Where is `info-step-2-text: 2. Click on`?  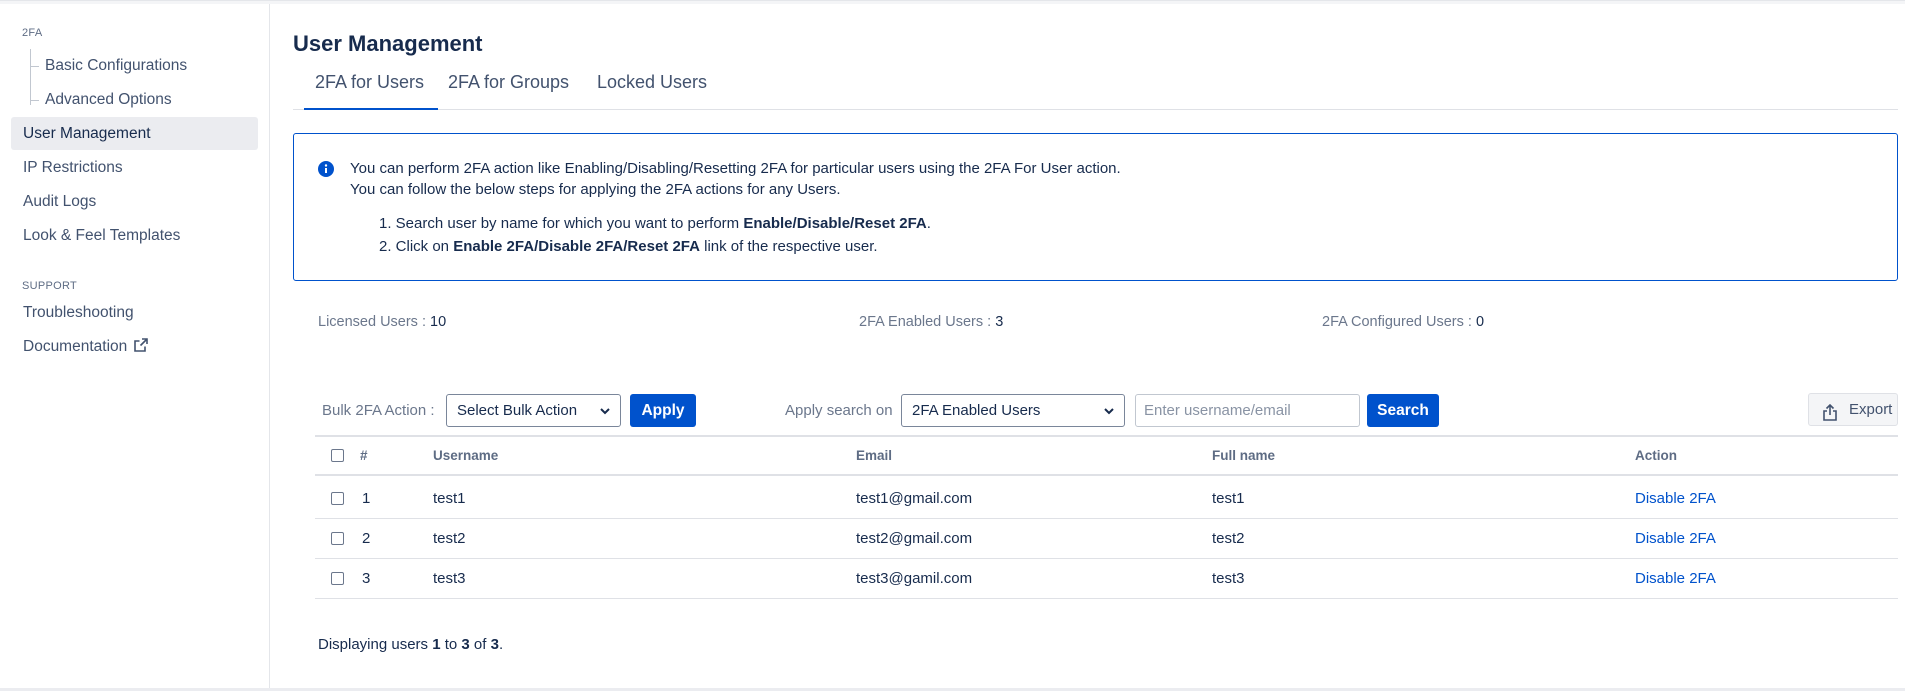 info-step-2-text: 2. Click on is located at coordinates (416, 246).